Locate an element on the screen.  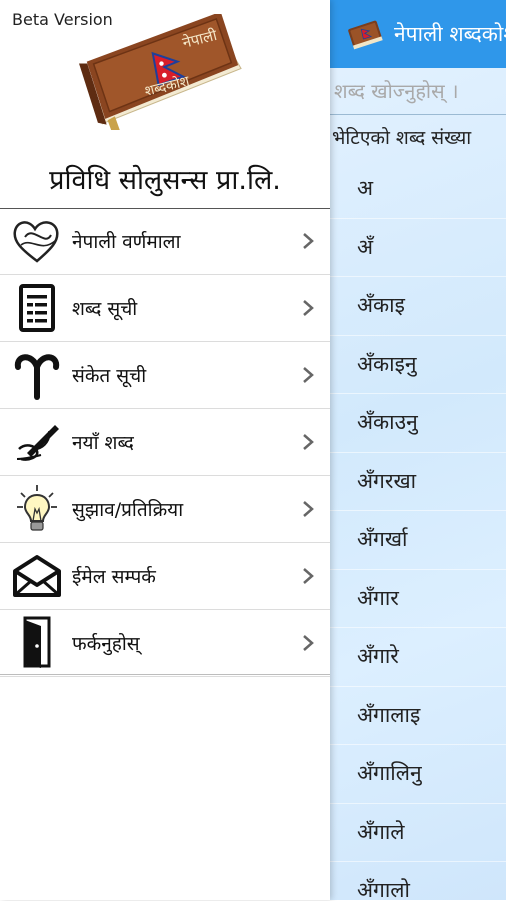
word-item: अँगाले is located at coordinates (418, 833).